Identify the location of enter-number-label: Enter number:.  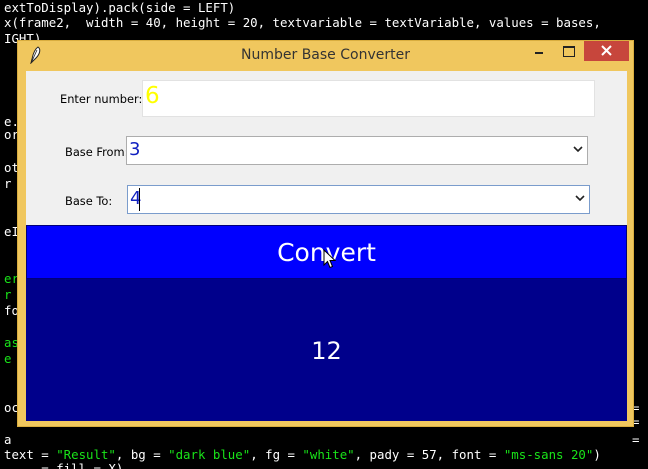
(101, 99).